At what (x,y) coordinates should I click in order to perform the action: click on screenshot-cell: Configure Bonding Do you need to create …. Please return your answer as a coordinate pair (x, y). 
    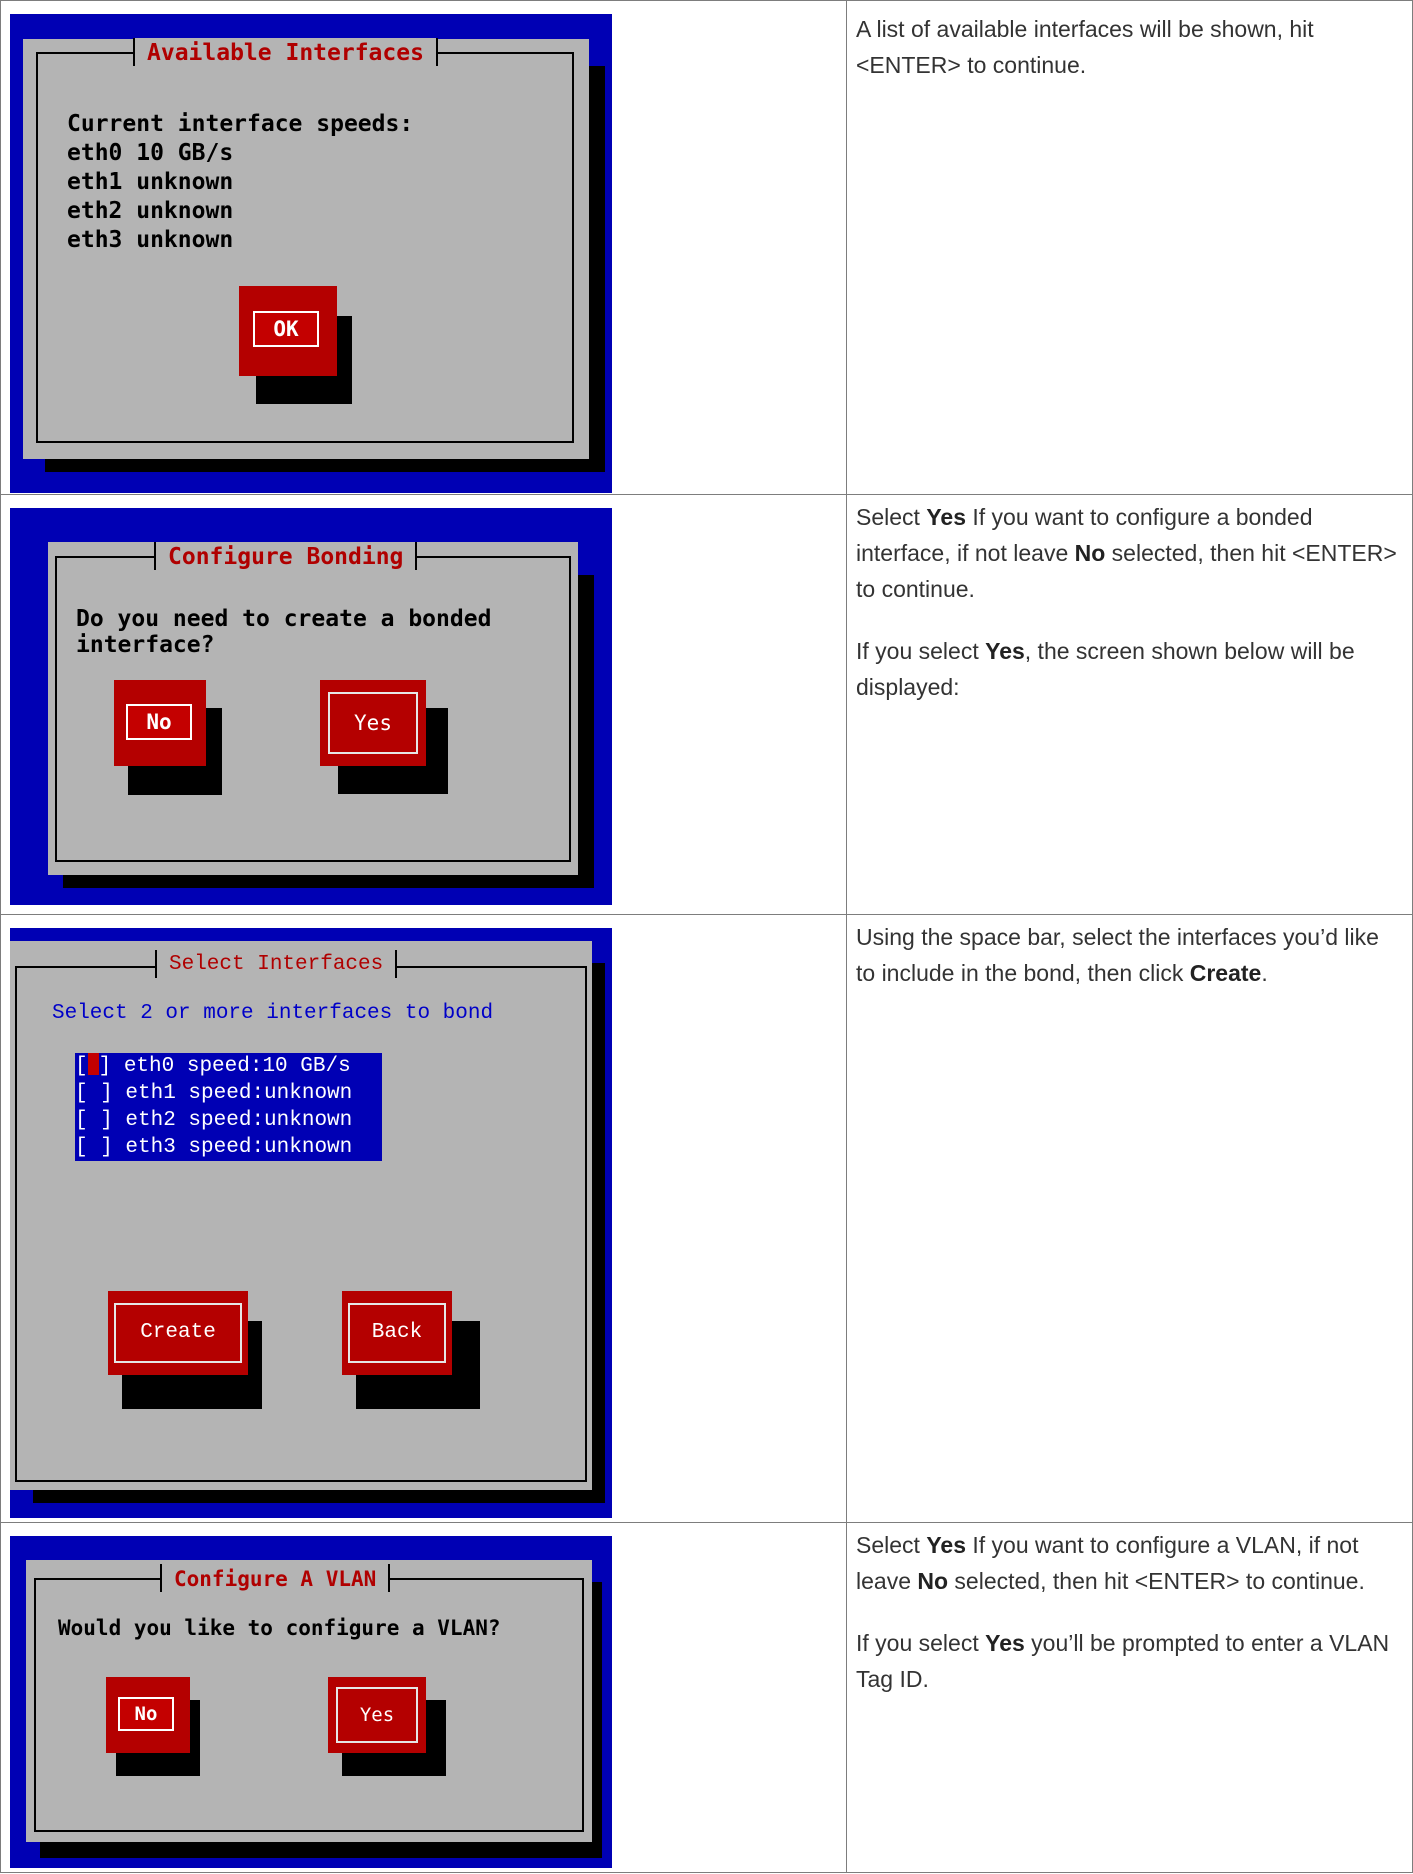
    Looking at the image, I should click on (423, 704).